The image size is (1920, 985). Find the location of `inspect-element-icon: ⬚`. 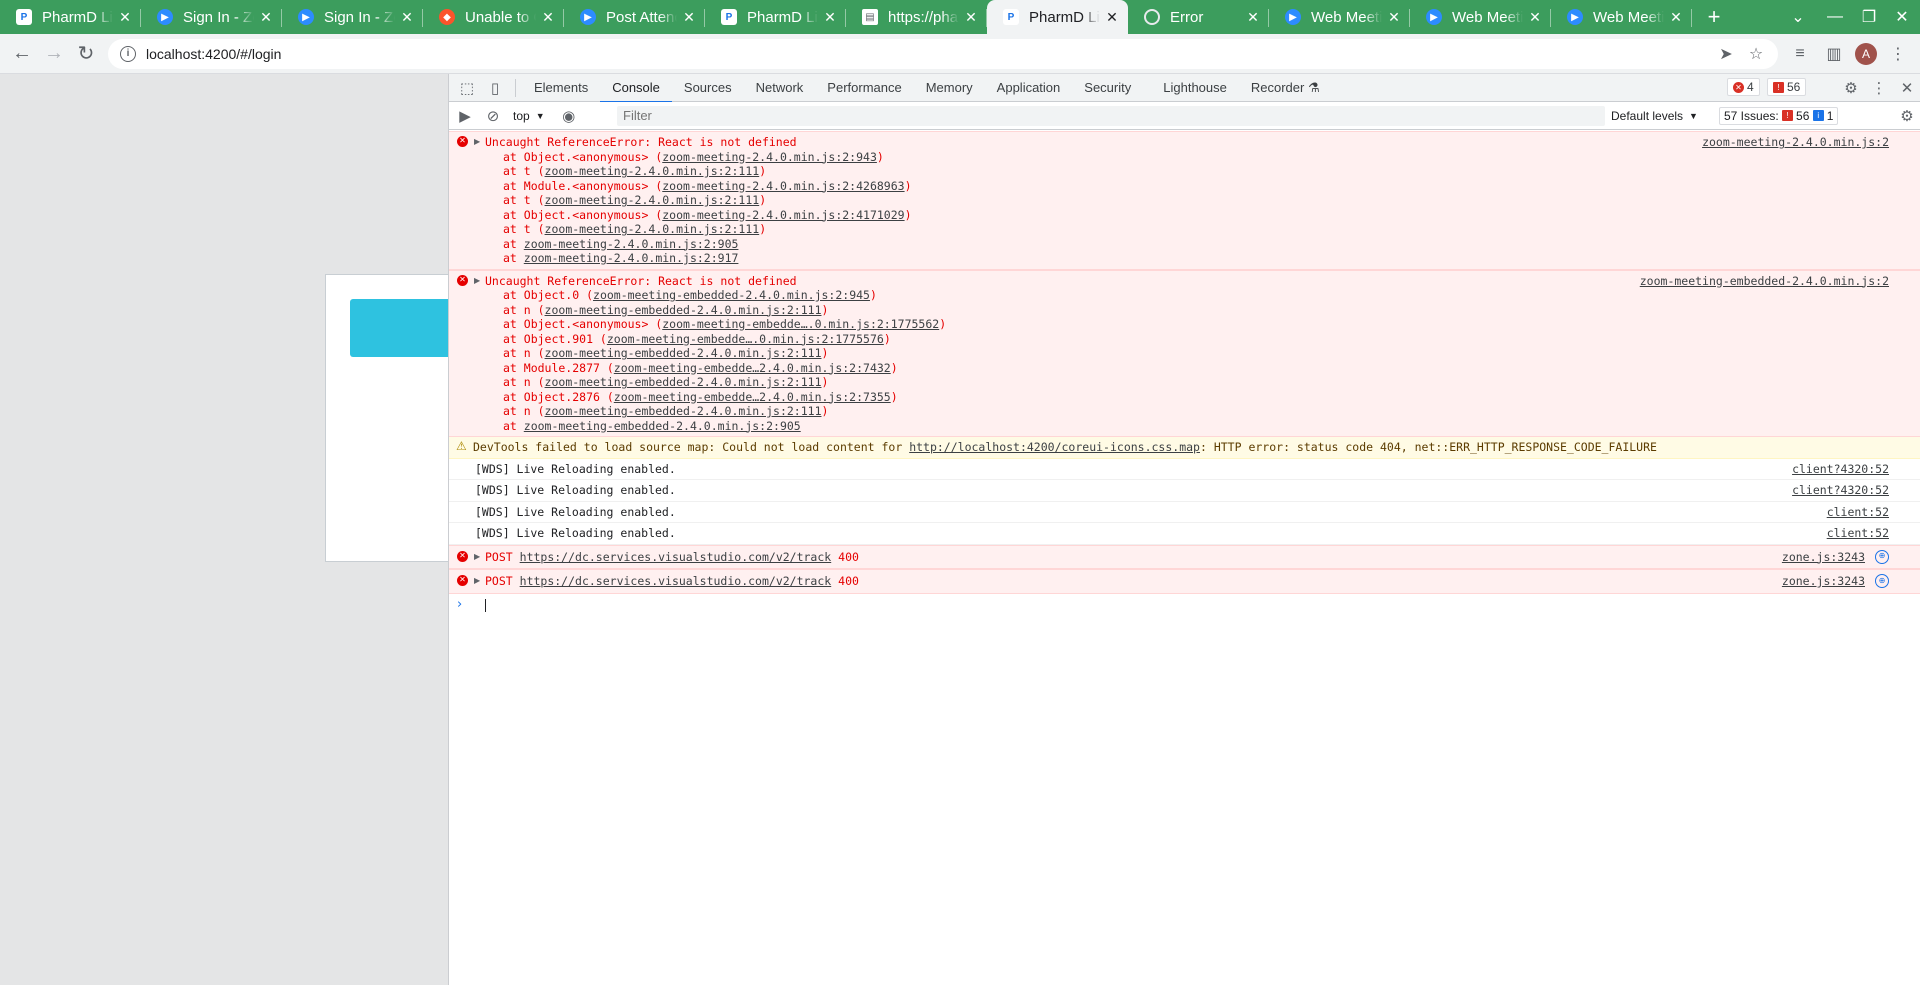

inspect-element-icon: ⬚ is located at coordinates (467, 88).